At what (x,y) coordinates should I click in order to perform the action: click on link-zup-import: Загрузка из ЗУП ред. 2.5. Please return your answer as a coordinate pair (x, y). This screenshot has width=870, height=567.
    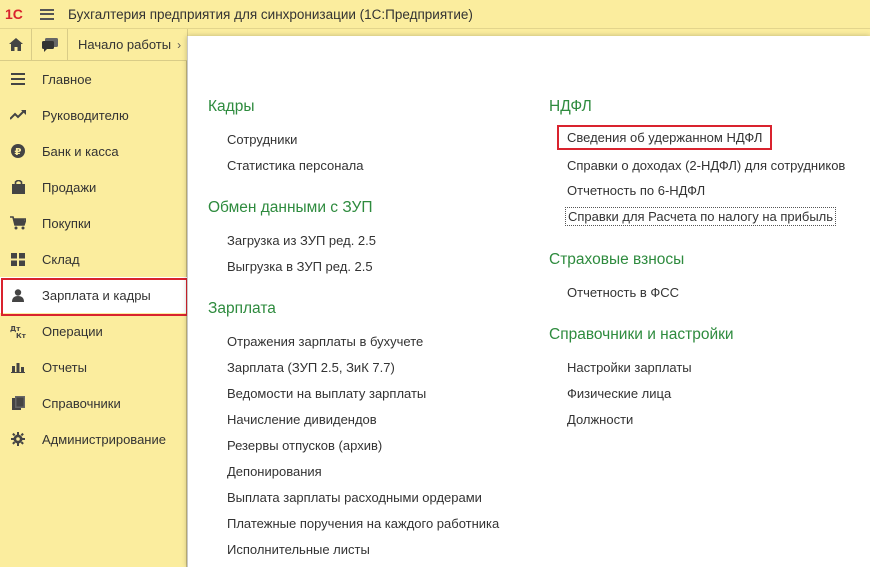
    Looking at the image, I should click on (301, 240).